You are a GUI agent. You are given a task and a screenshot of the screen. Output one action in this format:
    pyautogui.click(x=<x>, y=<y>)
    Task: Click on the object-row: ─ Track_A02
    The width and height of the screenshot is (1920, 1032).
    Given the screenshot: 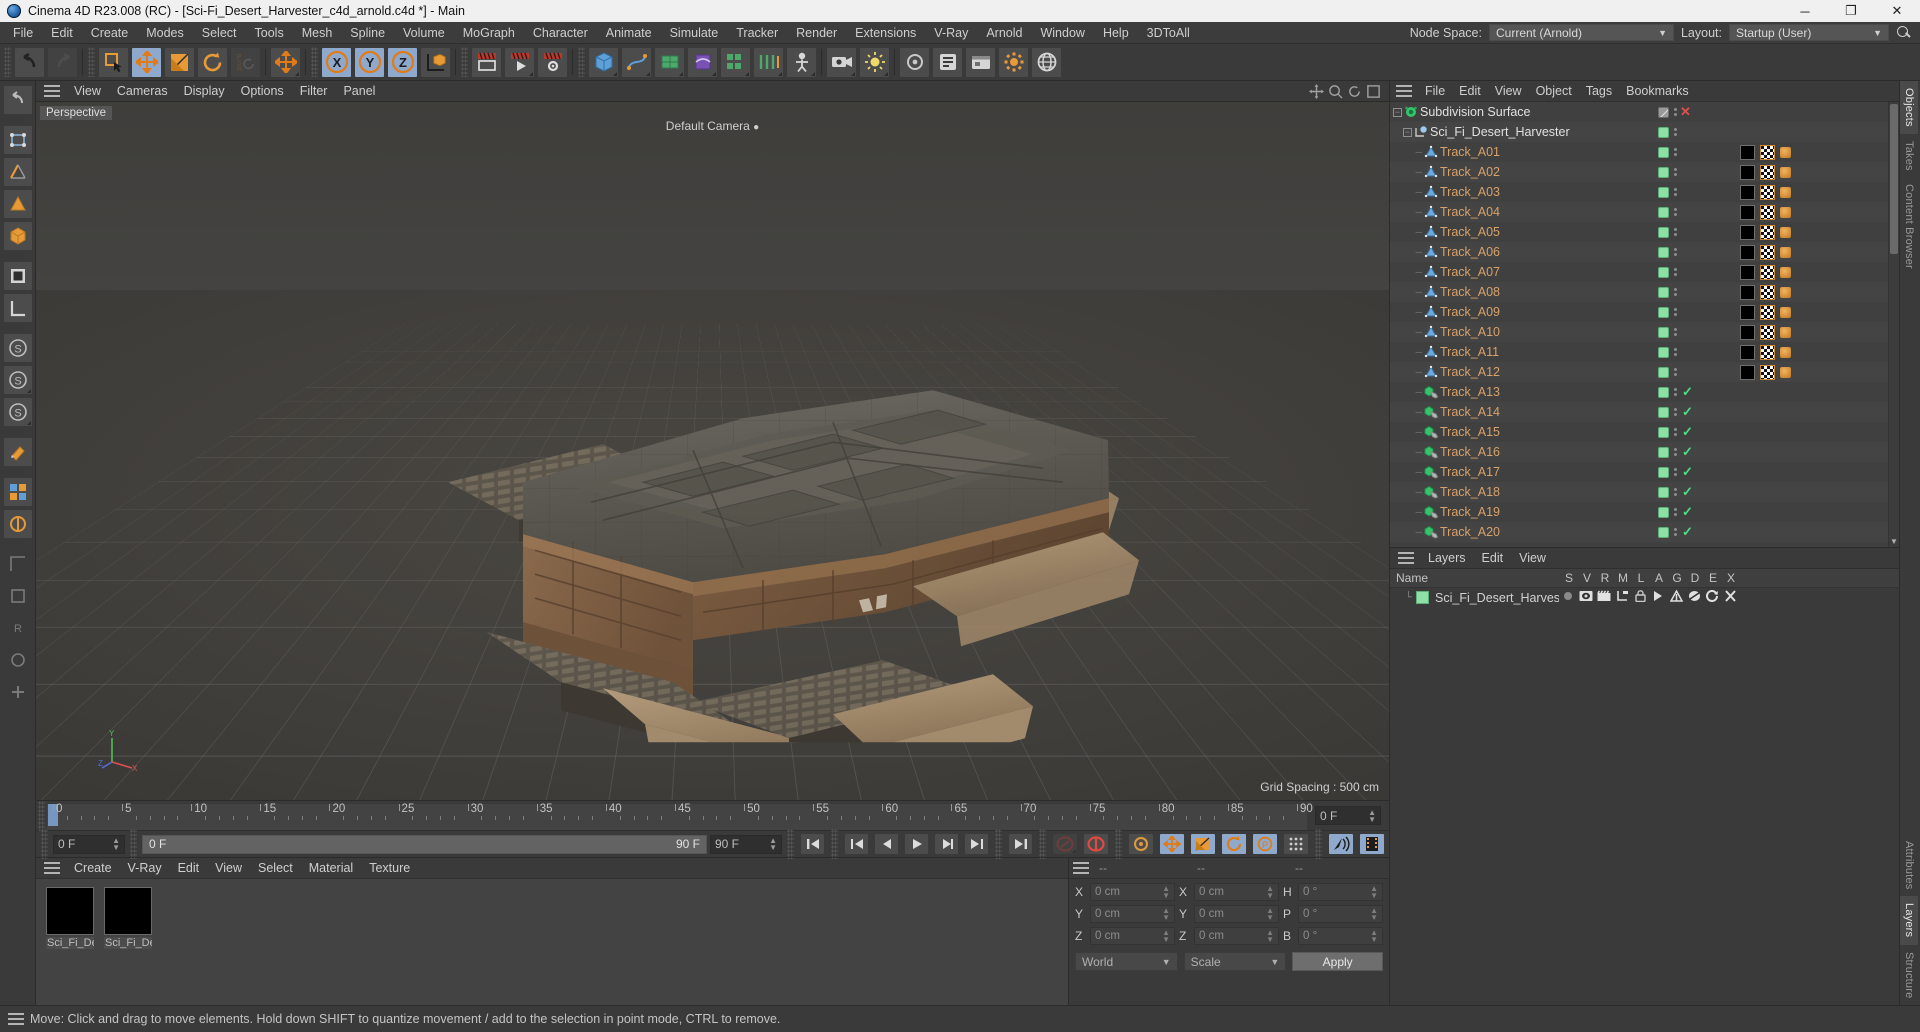 What is the action you would take?
    pyautogui.click(x=1639, y=172)
    